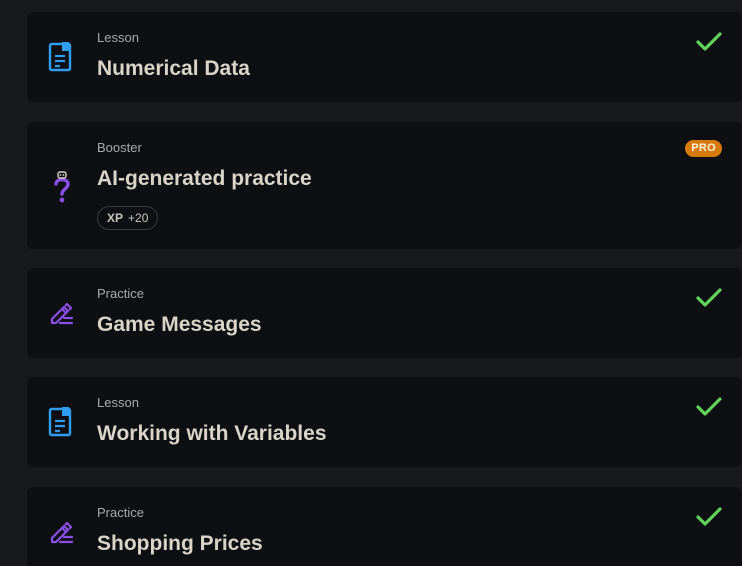  I want to click on item-title: Shopping Prices, so click(180, 543).